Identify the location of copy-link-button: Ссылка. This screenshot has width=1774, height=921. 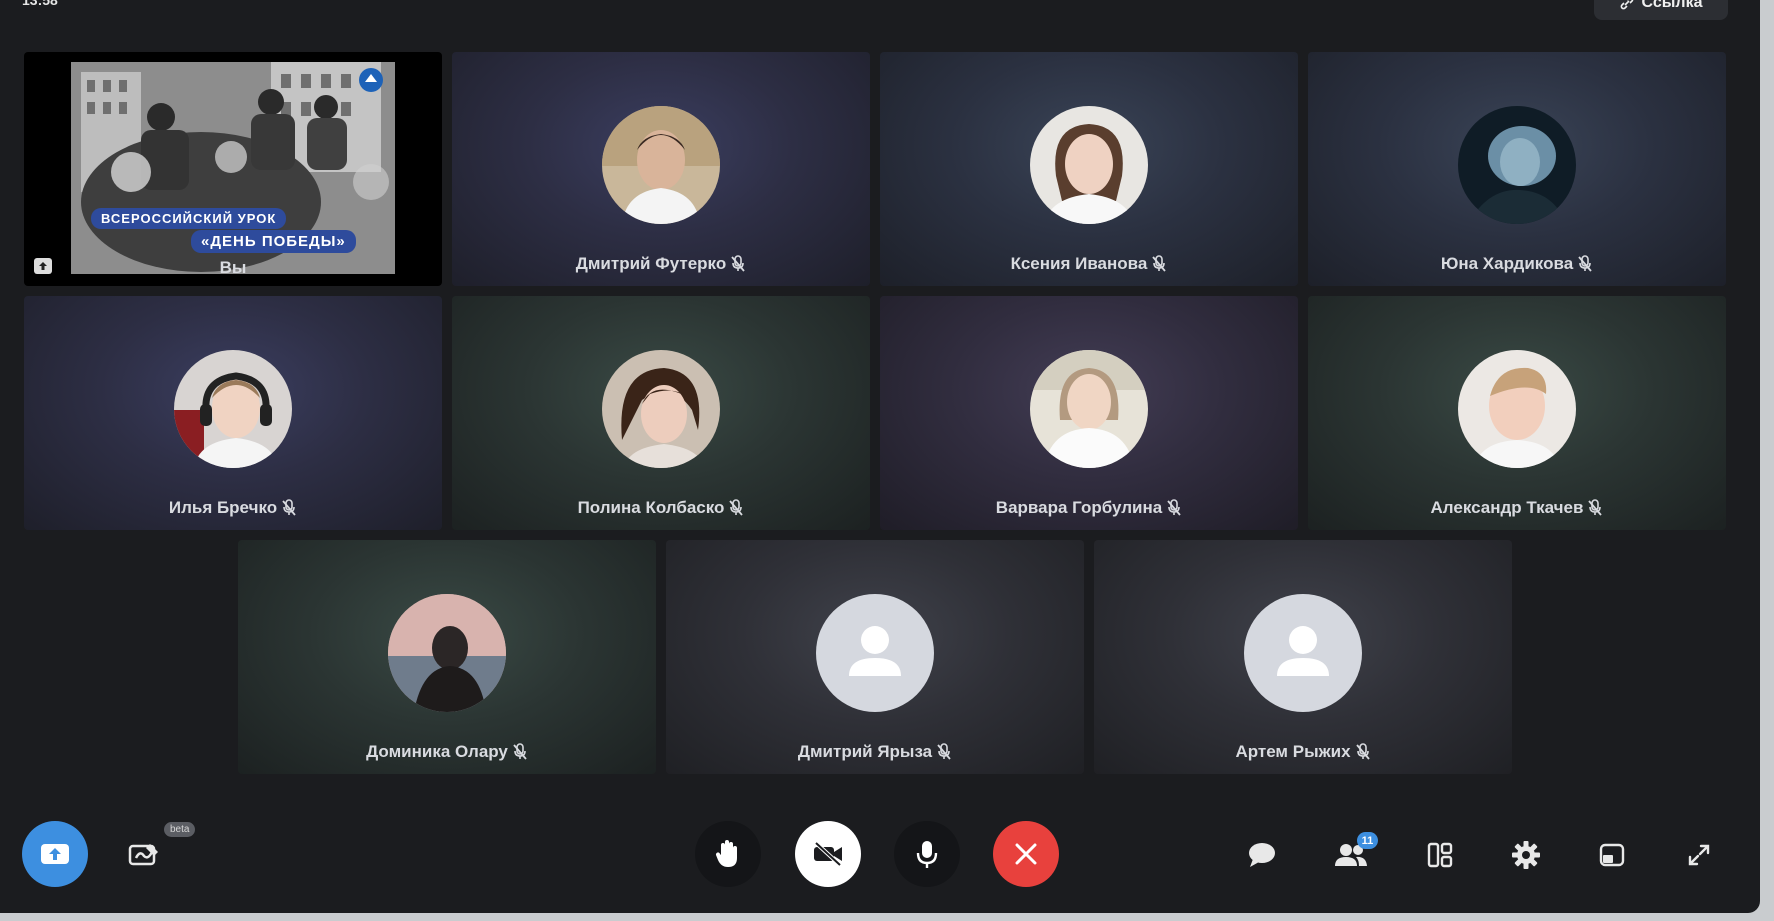
(1661, 10).